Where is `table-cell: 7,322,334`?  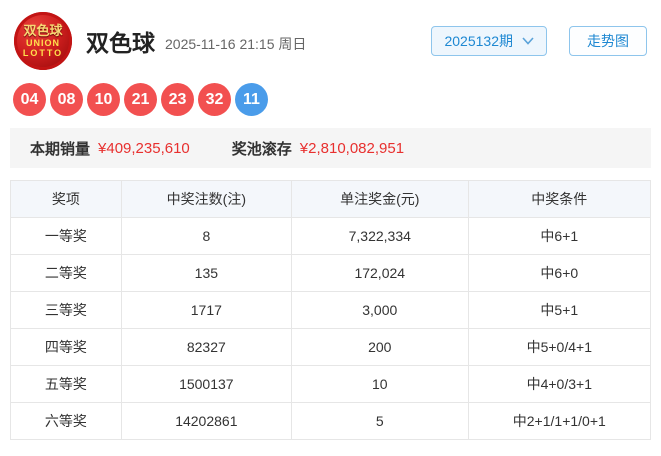
table-cell: 7,322,334 is located at coordinates (379, 236).